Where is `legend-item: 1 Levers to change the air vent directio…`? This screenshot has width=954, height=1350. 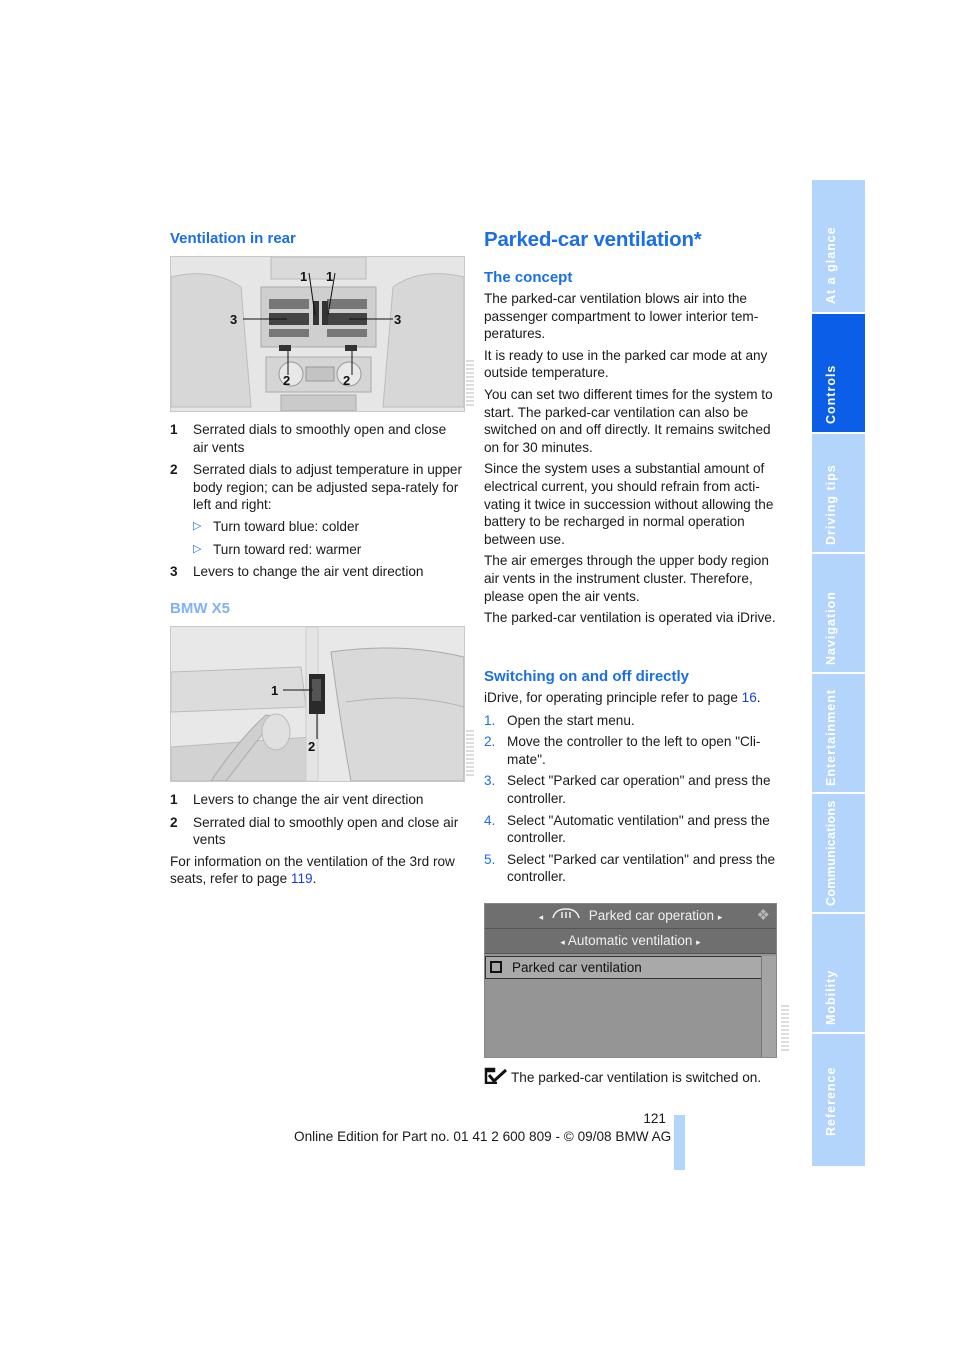
legend-item: 1 Levers to change the air vent directio… is located at coordinates (317, 800).